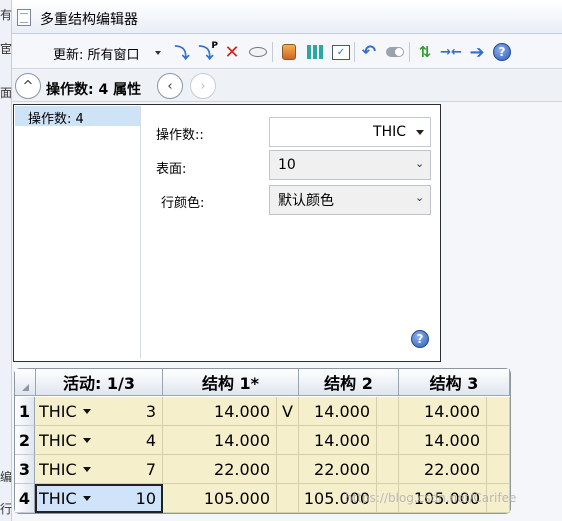 The height and width of the screenshot is (521, 562). What do you see at coordinates (289, 52) in the screenshot?
I see `lens-icon` at bounding box center [289, 52].